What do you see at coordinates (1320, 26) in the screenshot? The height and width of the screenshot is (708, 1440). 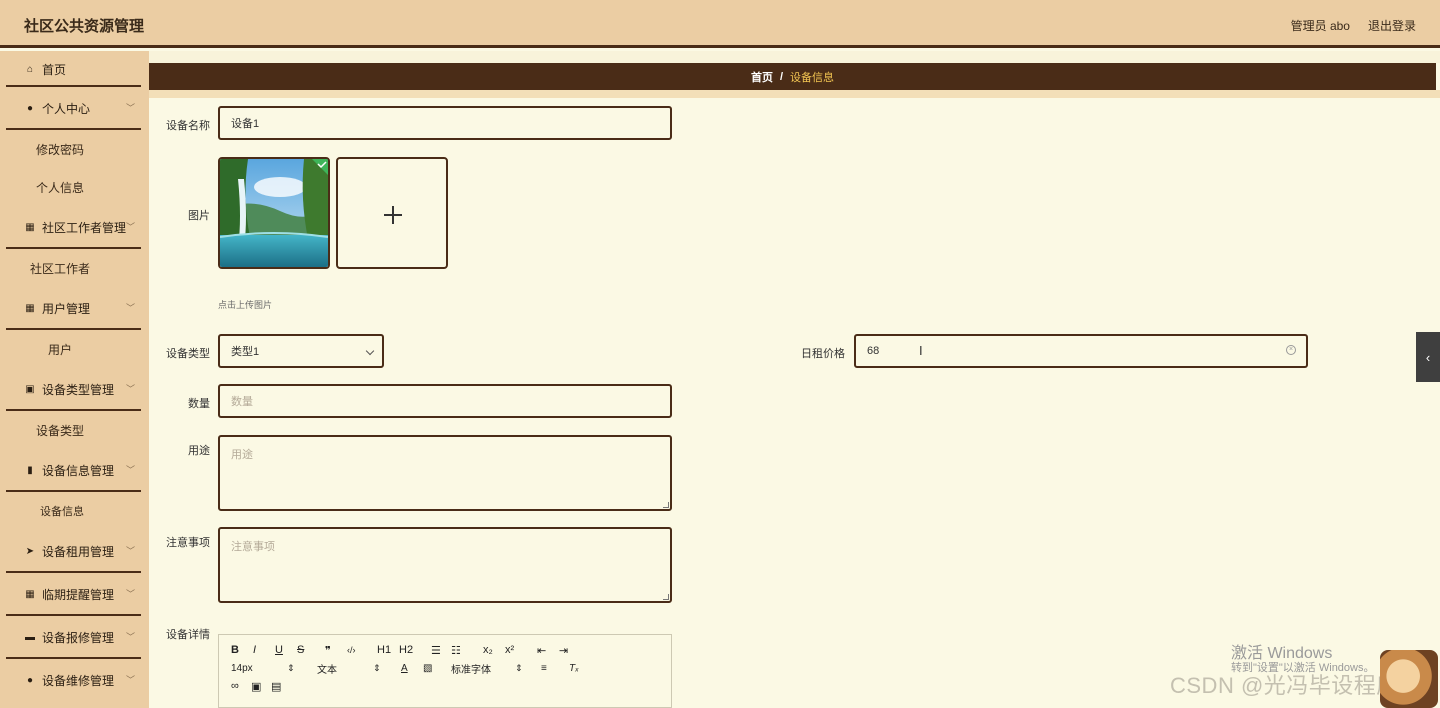 I see `current-user: 管理员 abo` at bounding box center [1320, 26].